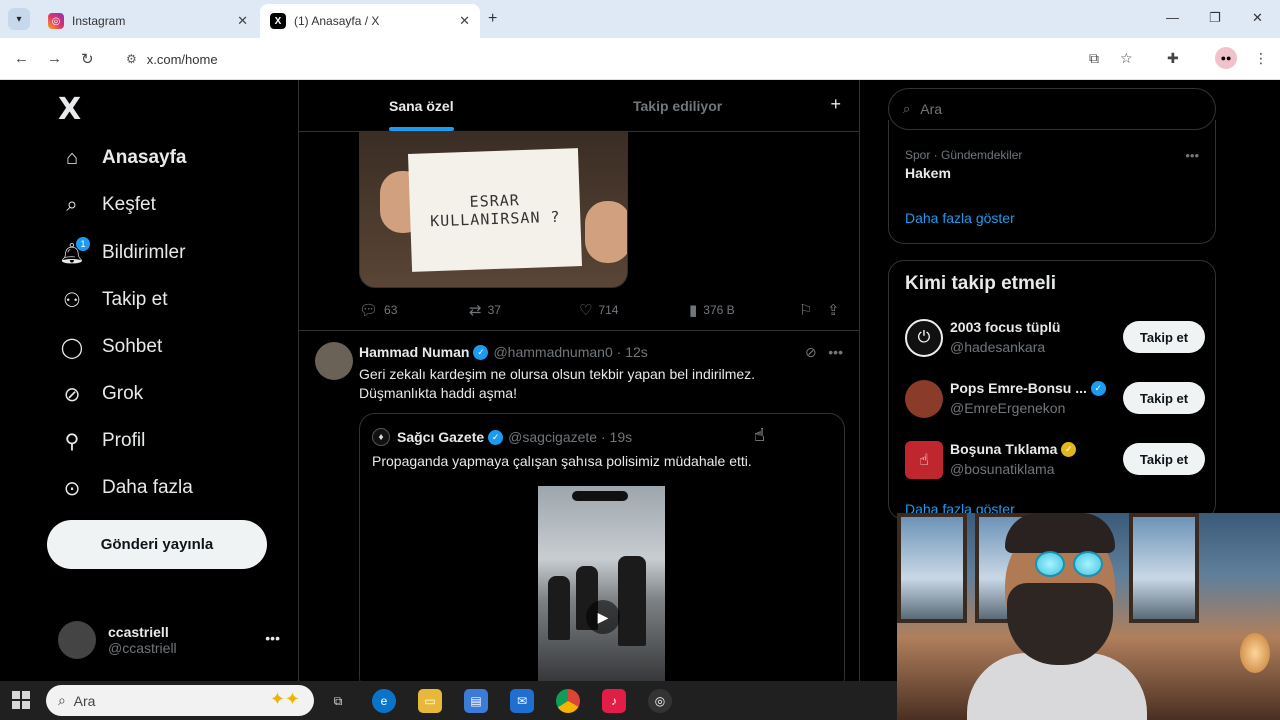  Describe the element at coordinates (614, 701) in the screenshot. I see `tiktok-icon: ♪` at that location.